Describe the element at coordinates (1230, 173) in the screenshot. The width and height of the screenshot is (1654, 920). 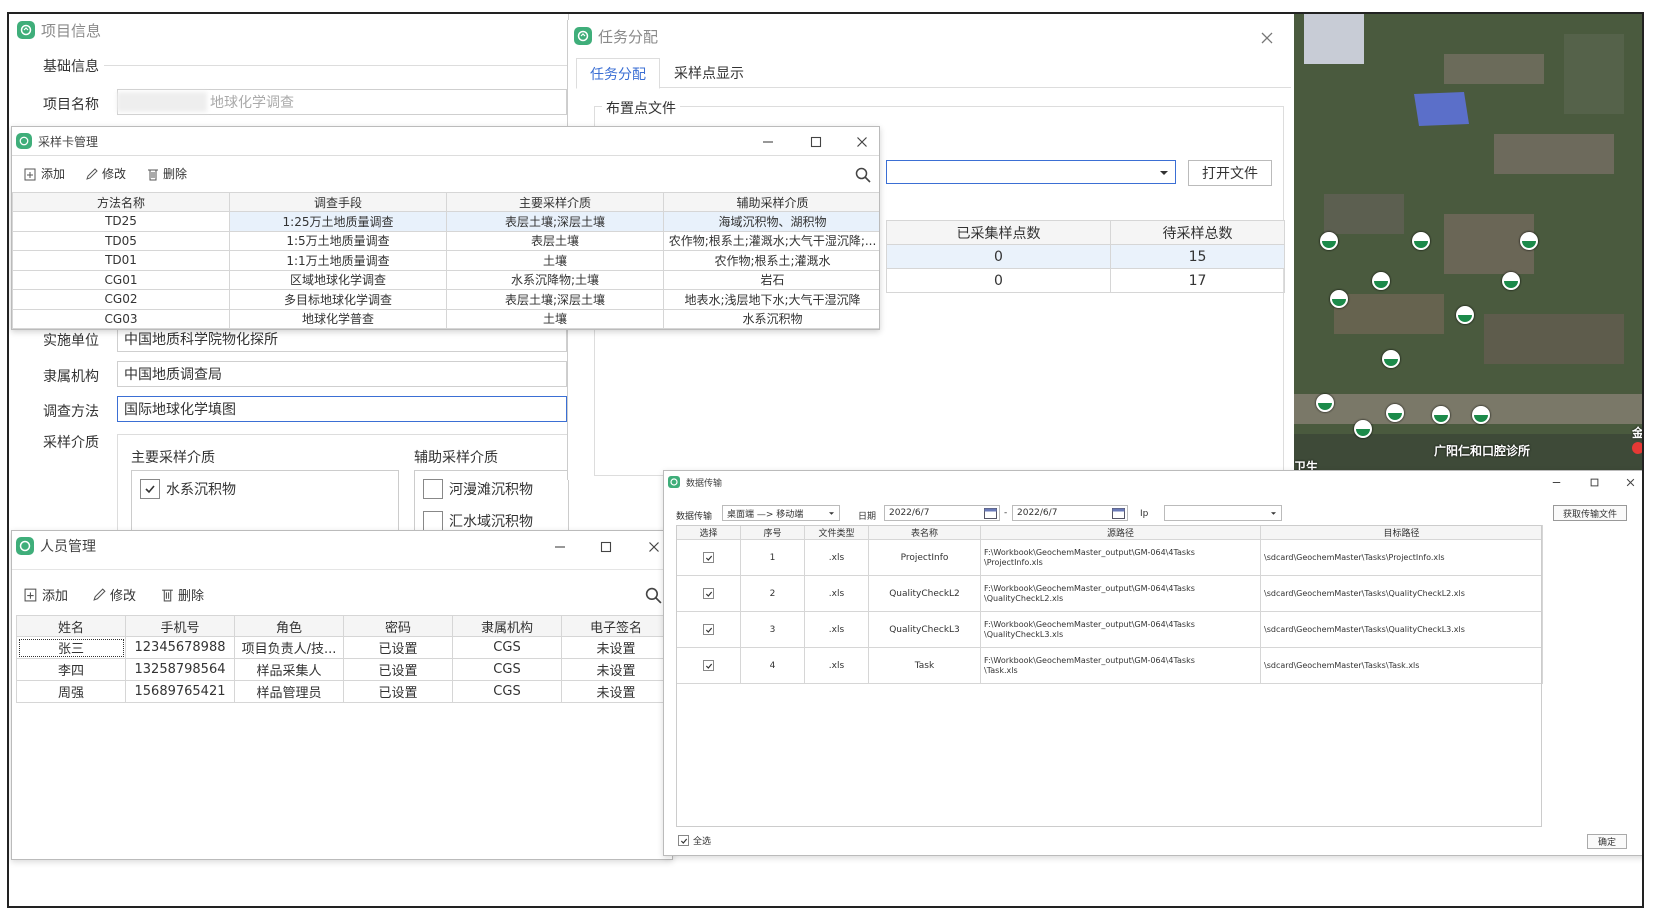
I see `open-file-button: 打开文件` at that location.